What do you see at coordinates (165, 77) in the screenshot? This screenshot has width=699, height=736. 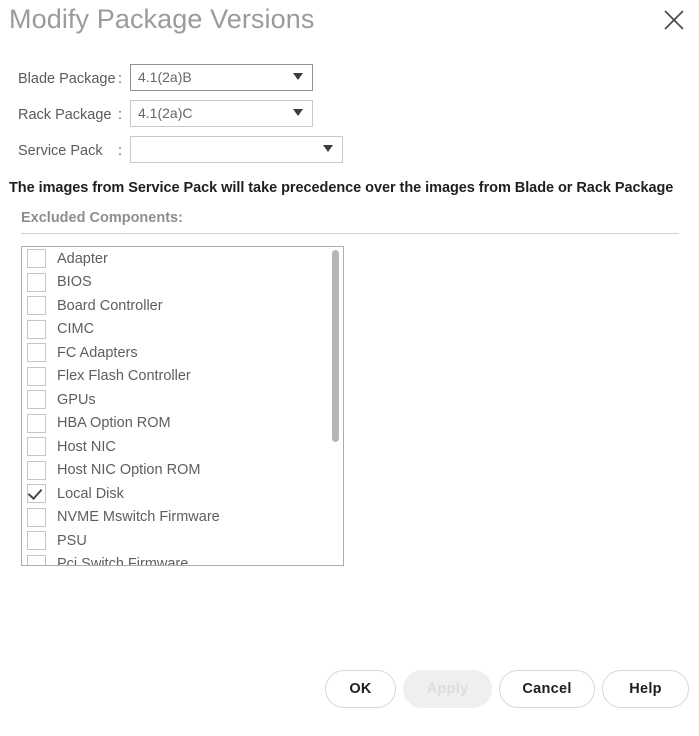 I see `blade-package-value: 4.1(2a)B` at bounding box center [165, 77].